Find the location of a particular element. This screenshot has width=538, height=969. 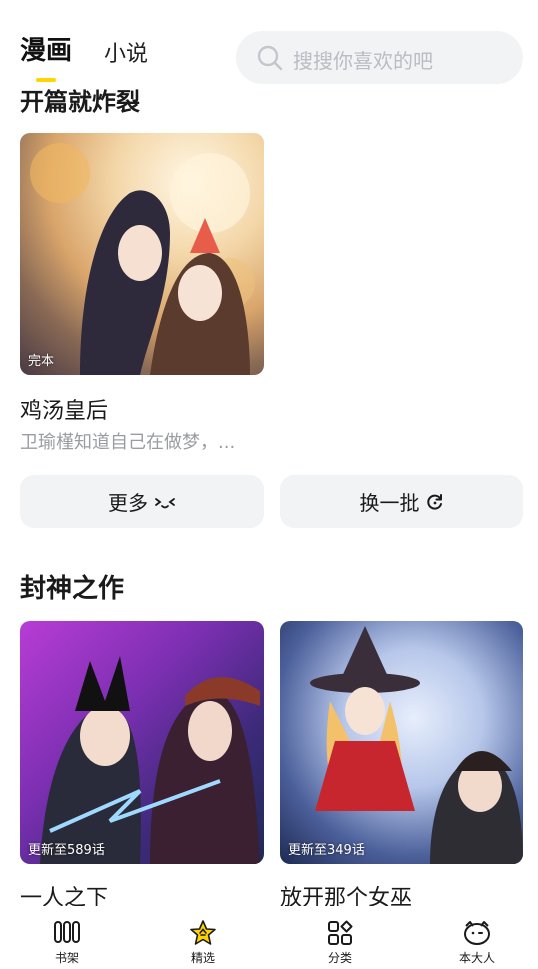

search-icon is located at coordinates (270, 58).